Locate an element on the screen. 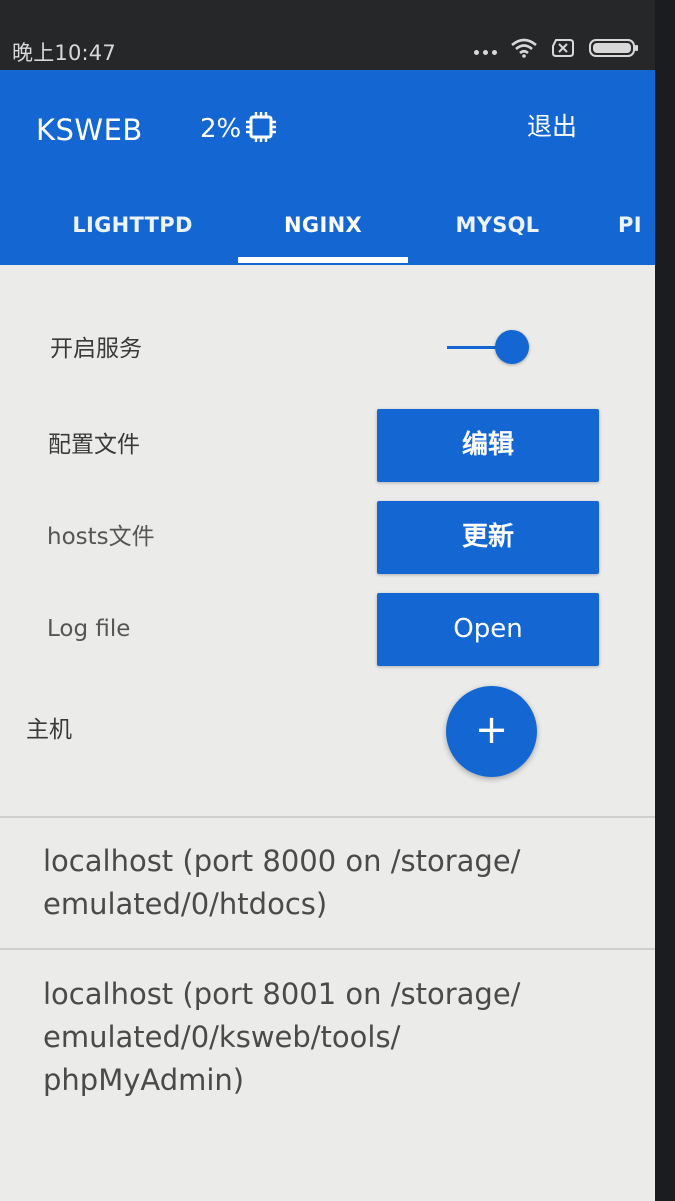 This screenshot has height=1201, width=675. toggle-thumb is located at coordinates (512, 347).